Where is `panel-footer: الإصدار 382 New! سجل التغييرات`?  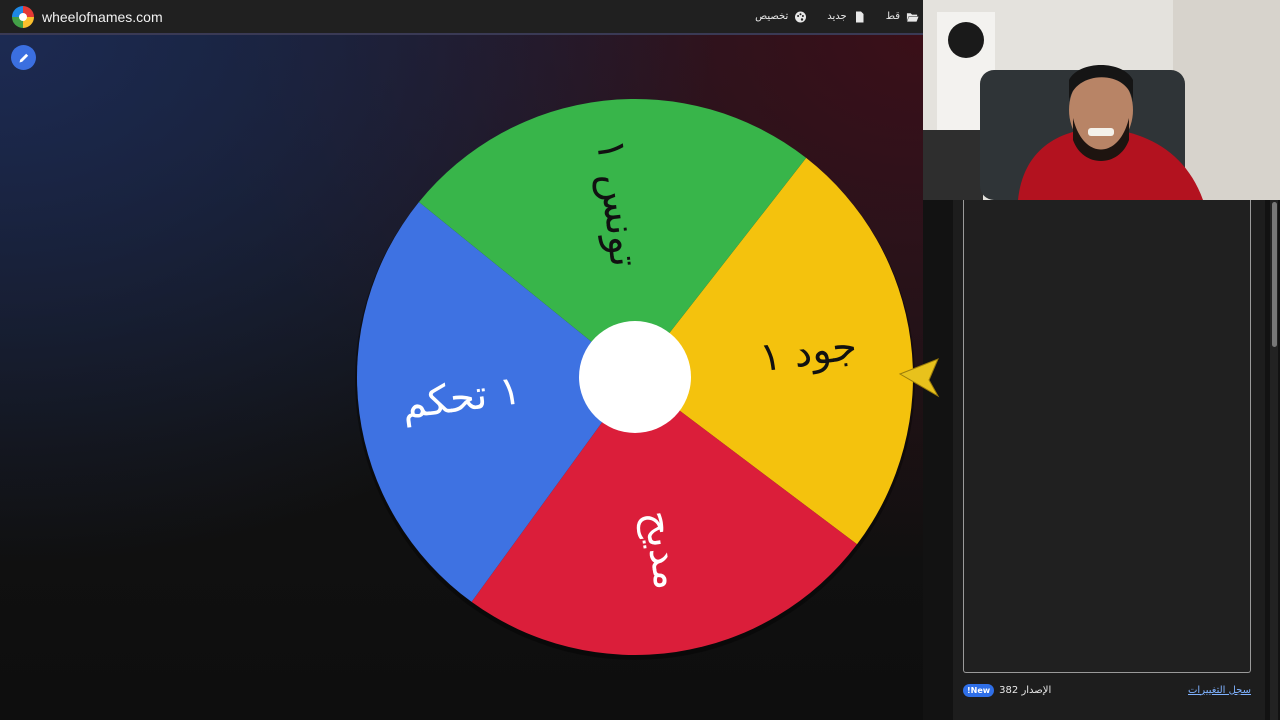
panel-footer: الإصدار 382 New! سجل التغييرات is located at coordinates (1107, 690).